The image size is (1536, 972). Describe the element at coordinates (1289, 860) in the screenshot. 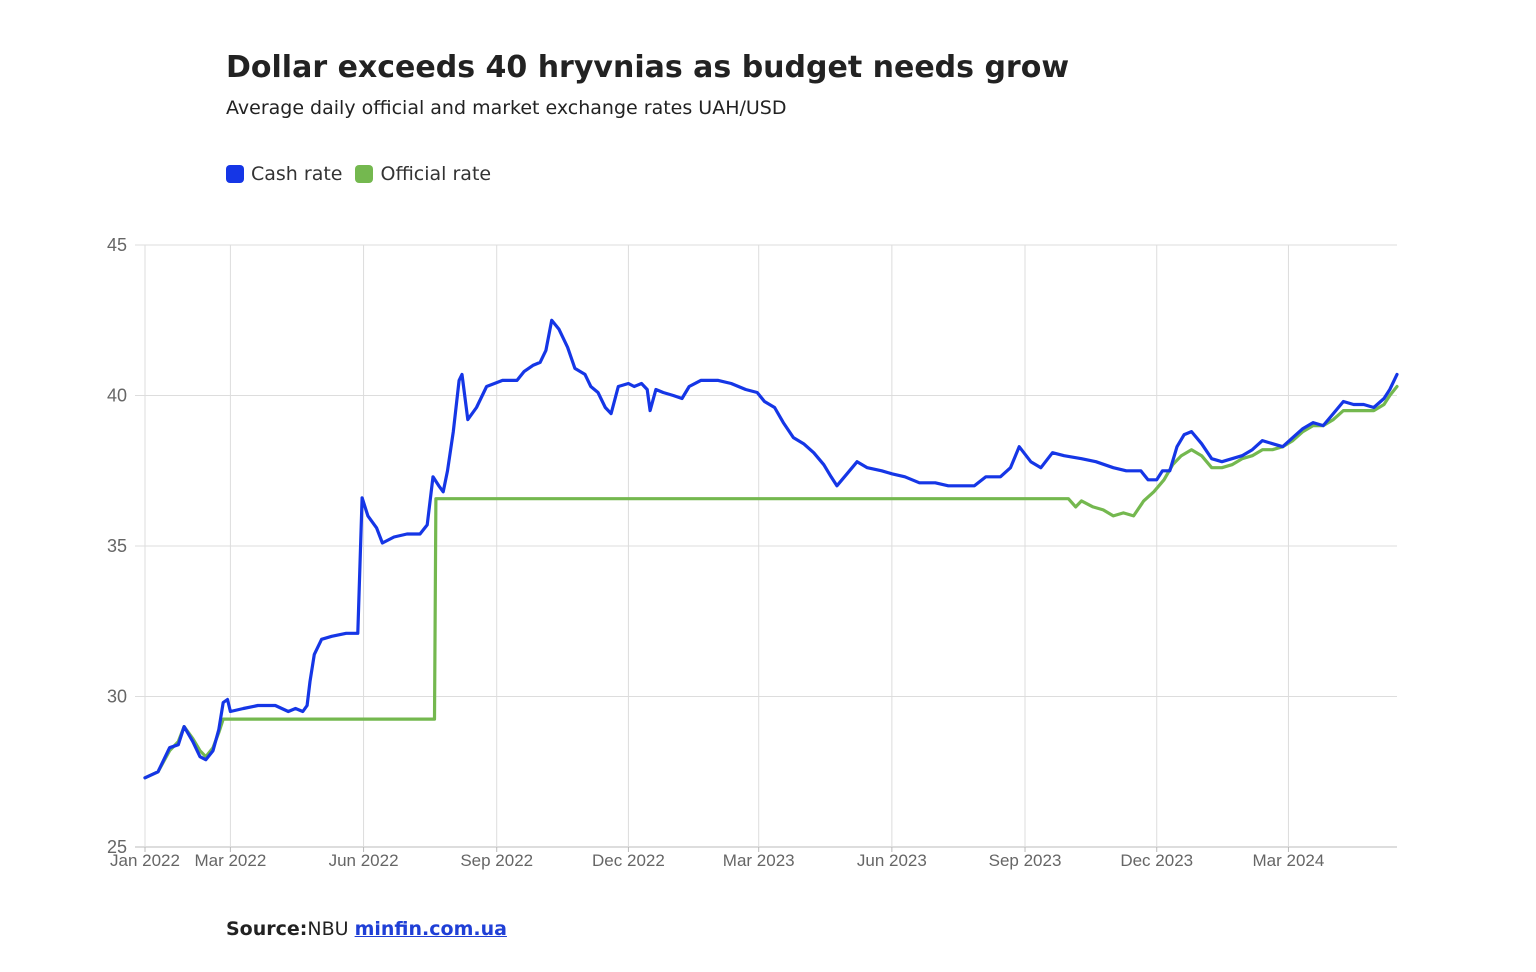

I see `x-tick-label: Mar 2024` at that location.